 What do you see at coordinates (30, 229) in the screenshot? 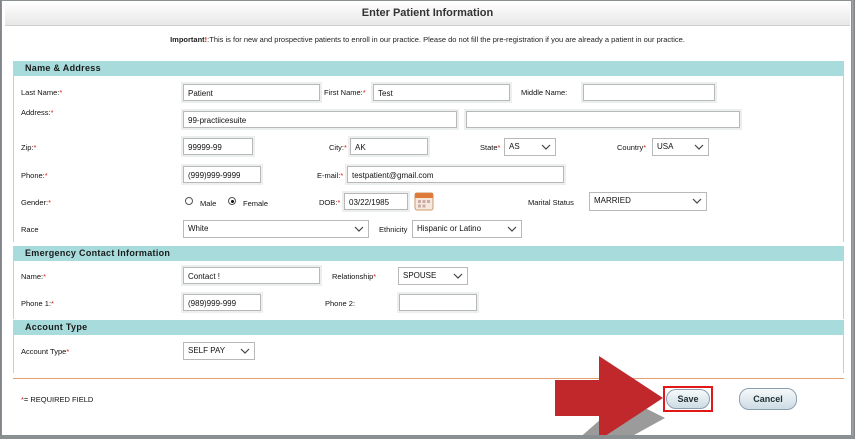
I see `race-label: Race` at bounding box center [30, 229].